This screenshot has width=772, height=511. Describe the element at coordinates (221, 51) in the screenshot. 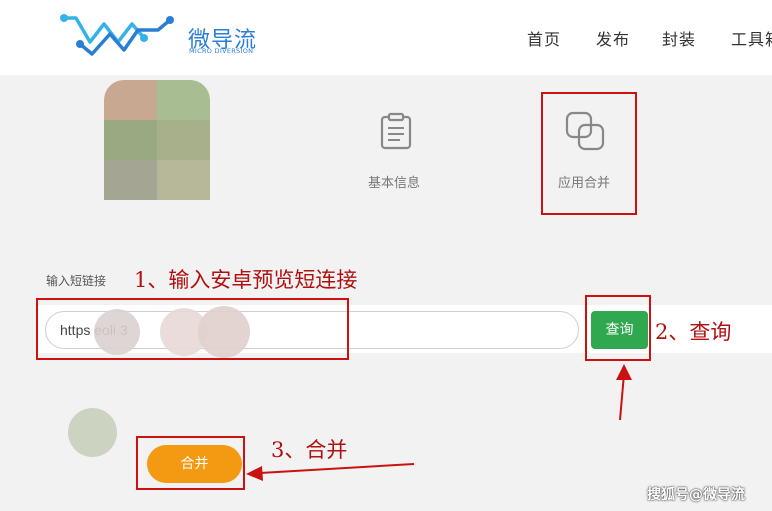

I see `brand-subtitle: MICRO DIVERSION` at that location.